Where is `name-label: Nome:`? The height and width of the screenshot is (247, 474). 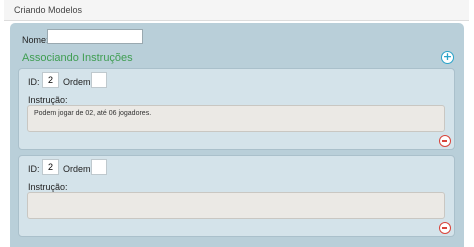
name-label: Nome: is located at coordinates (35, 40).